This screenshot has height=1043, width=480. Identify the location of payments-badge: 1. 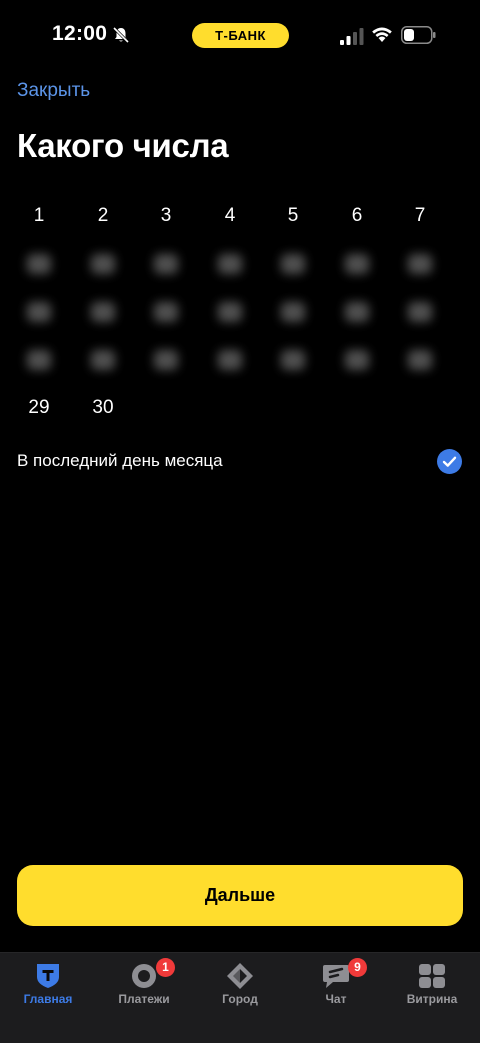
(165, 967).